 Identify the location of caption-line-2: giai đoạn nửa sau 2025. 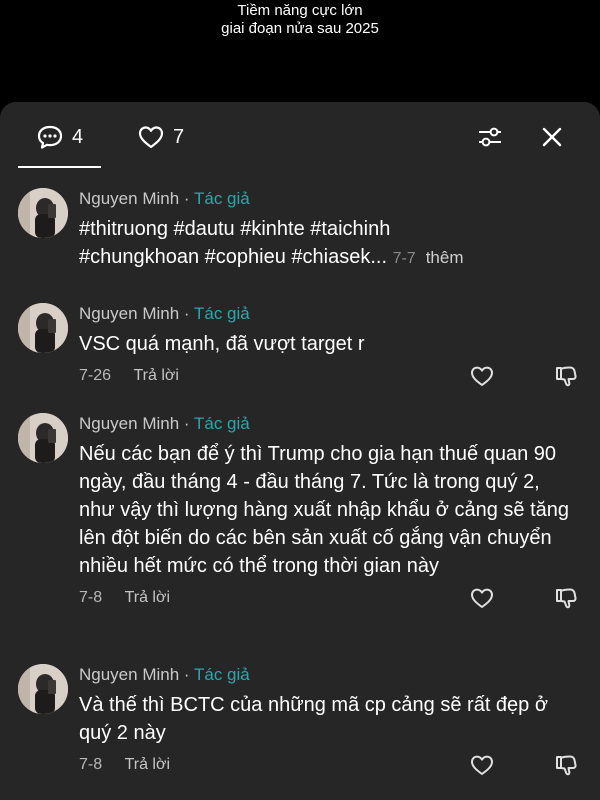
(300, 28).